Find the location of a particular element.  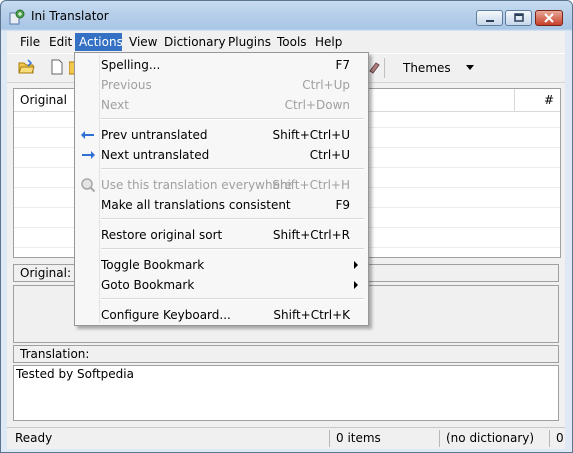

status-extra: 0 is located at coordinates (560, 438).